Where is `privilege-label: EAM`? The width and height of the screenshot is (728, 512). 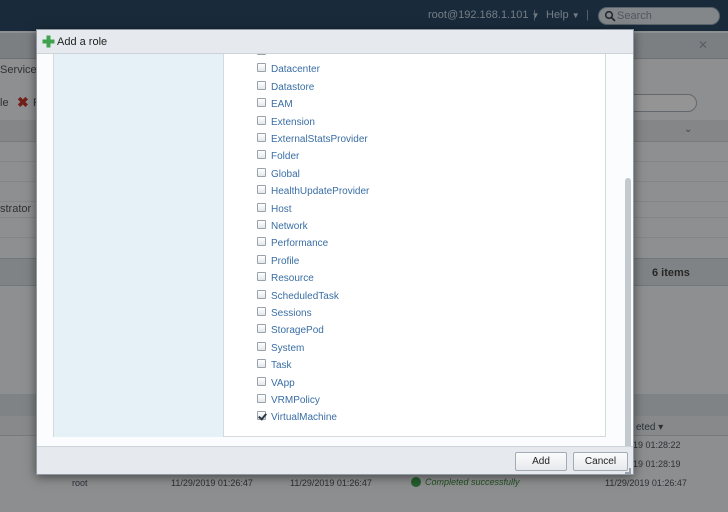 privilege-label: EAM is located at coordinates (282, 105).